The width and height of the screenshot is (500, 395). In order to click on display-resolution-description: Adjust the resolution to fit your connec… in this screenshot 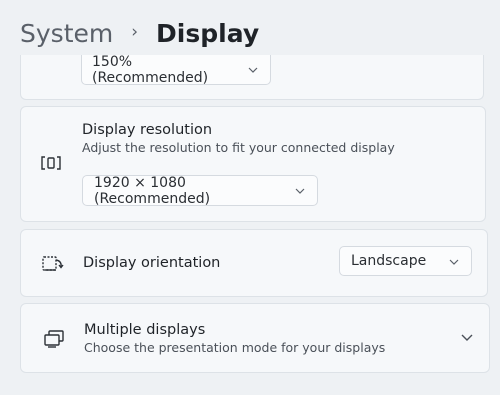, I will do `click(238, 147)`.